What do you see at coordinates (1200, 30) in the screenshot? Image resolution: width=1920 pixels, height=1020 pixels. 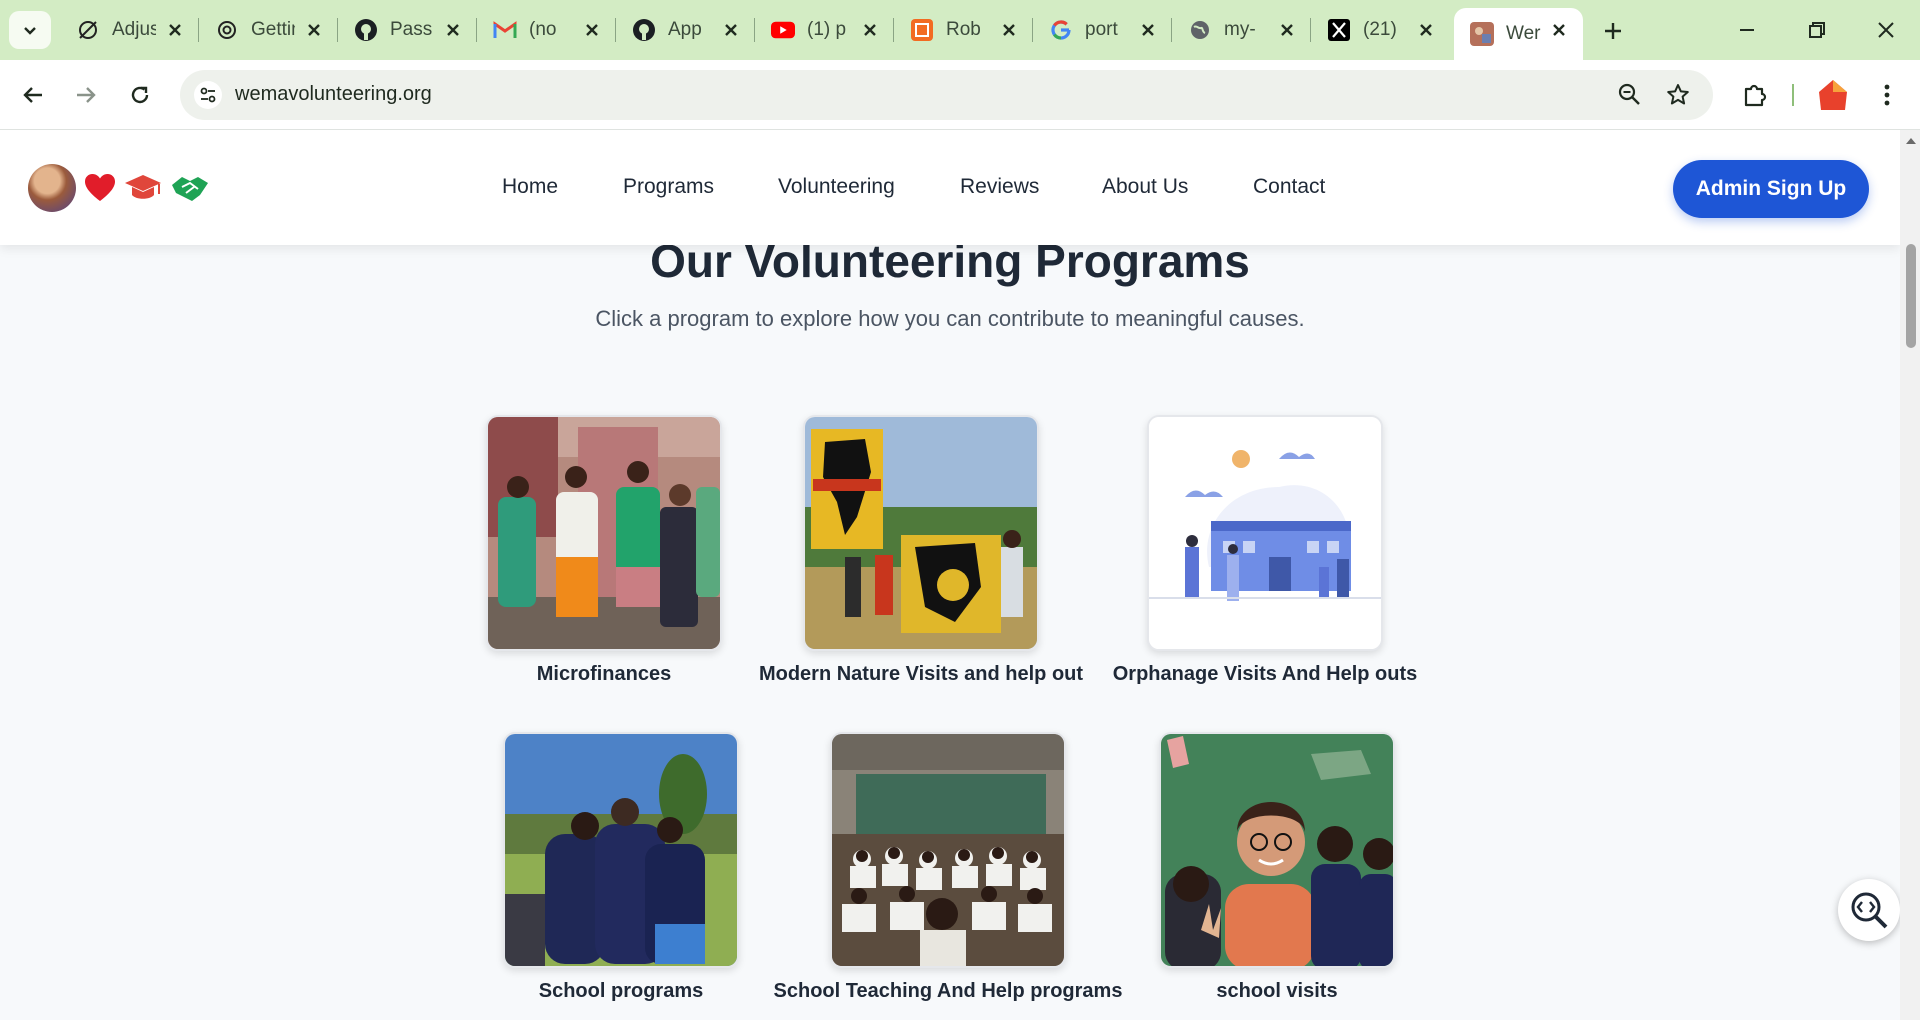 I see `globe-icon` at bounding box center [1200, 30].